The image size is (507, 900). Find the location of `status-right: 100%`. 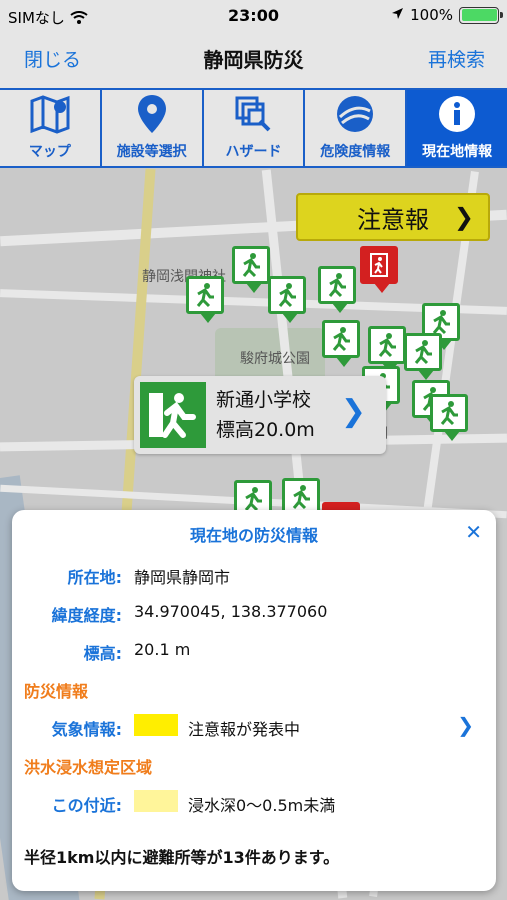

status-right: 100% is located at coordinates (447, 15).